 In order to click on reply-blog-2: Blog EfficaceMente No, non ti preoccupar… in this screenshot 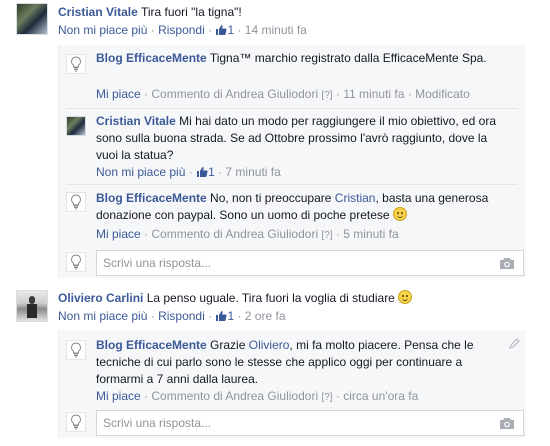, I will do `click(303, 207)`.